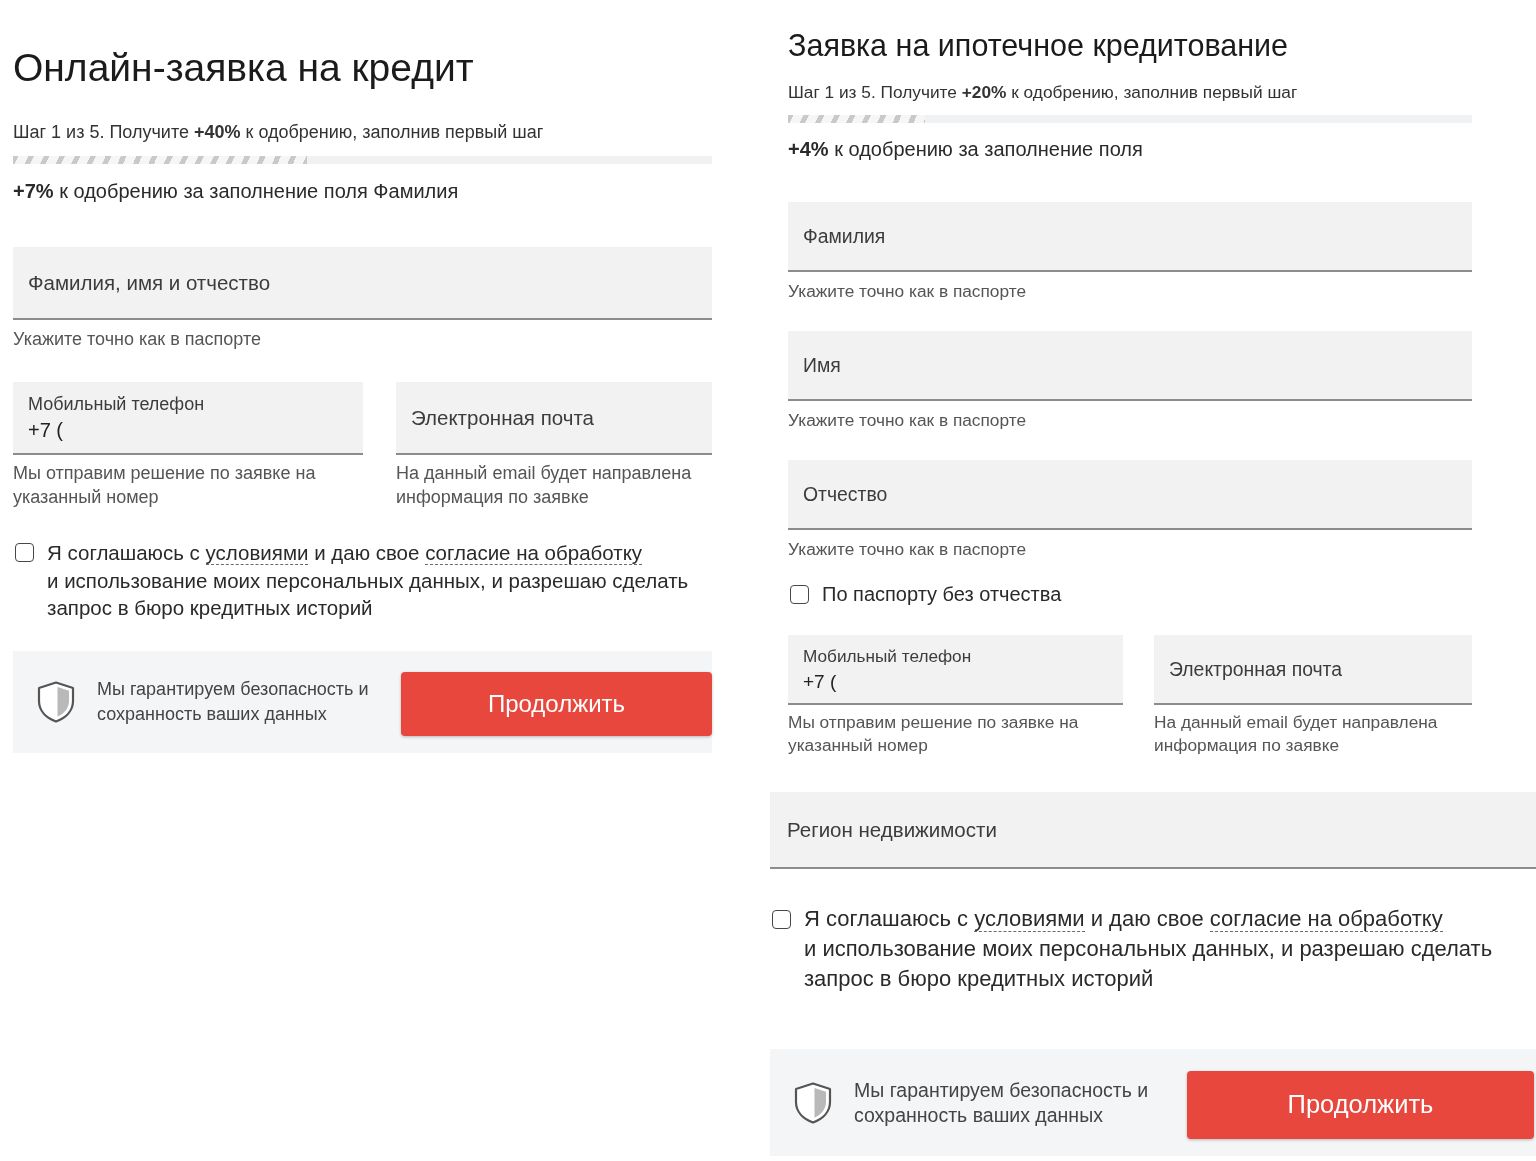 This screenshot has width=1536, height=1161. I want to click on input-field: Регион недвижимости, so click(1153, 830).